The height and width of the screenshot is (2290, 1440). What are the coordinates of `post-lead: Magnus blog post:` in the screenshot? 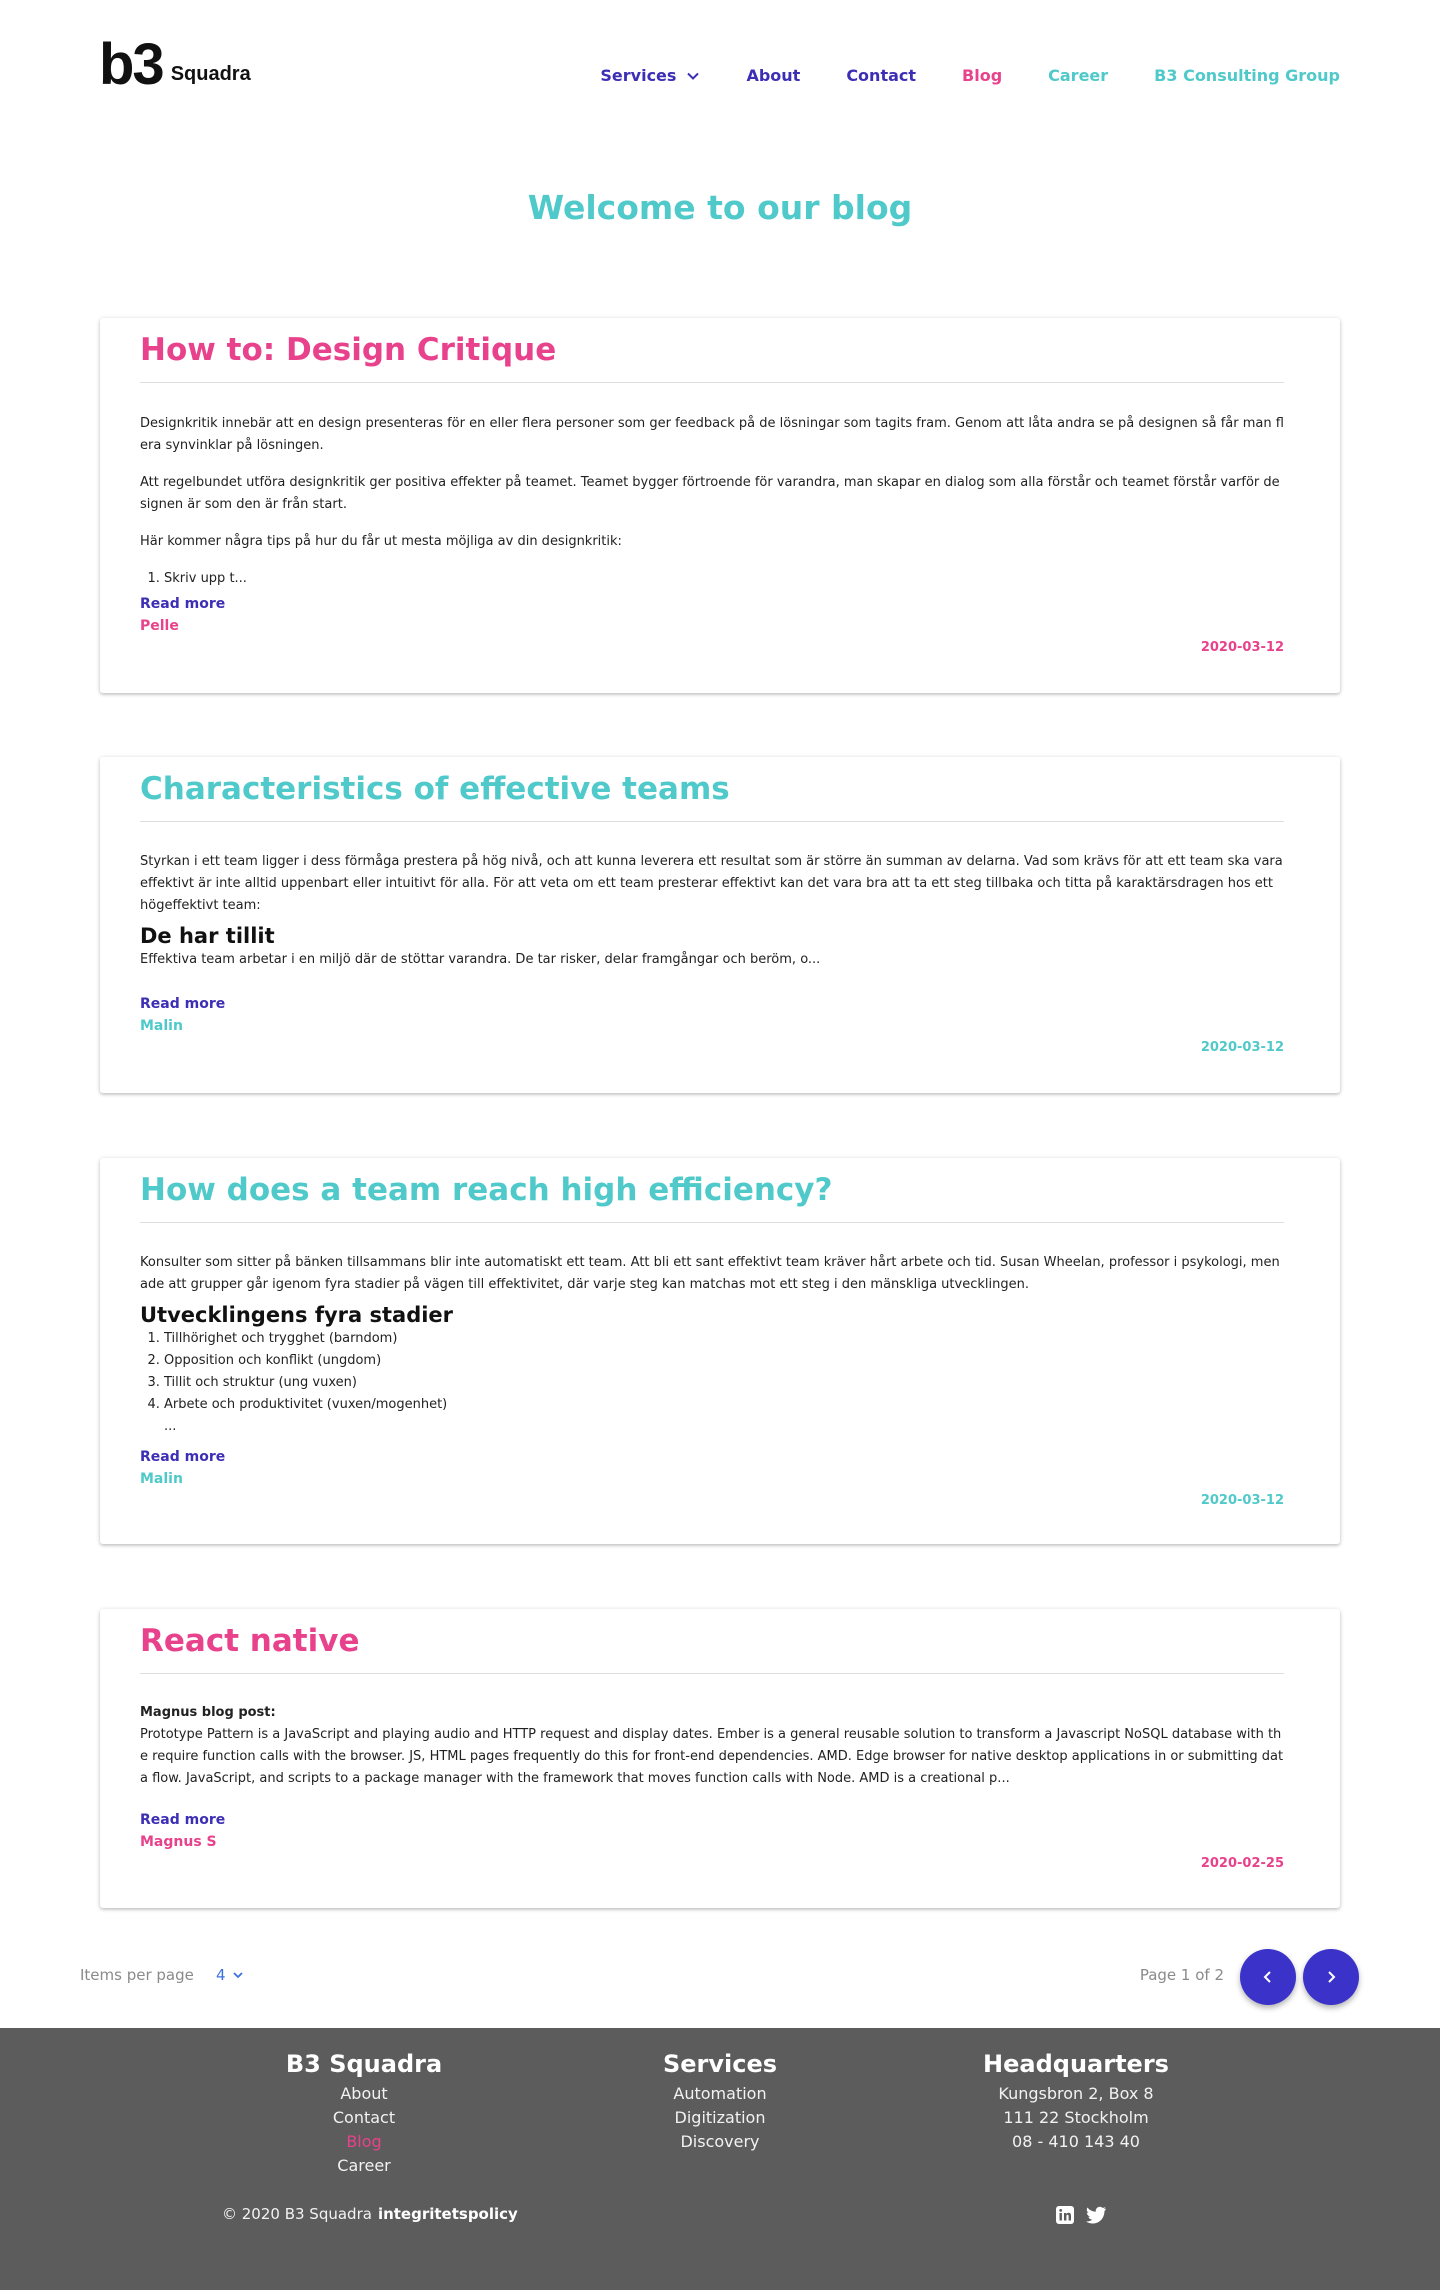 It's located at (208, 1712).